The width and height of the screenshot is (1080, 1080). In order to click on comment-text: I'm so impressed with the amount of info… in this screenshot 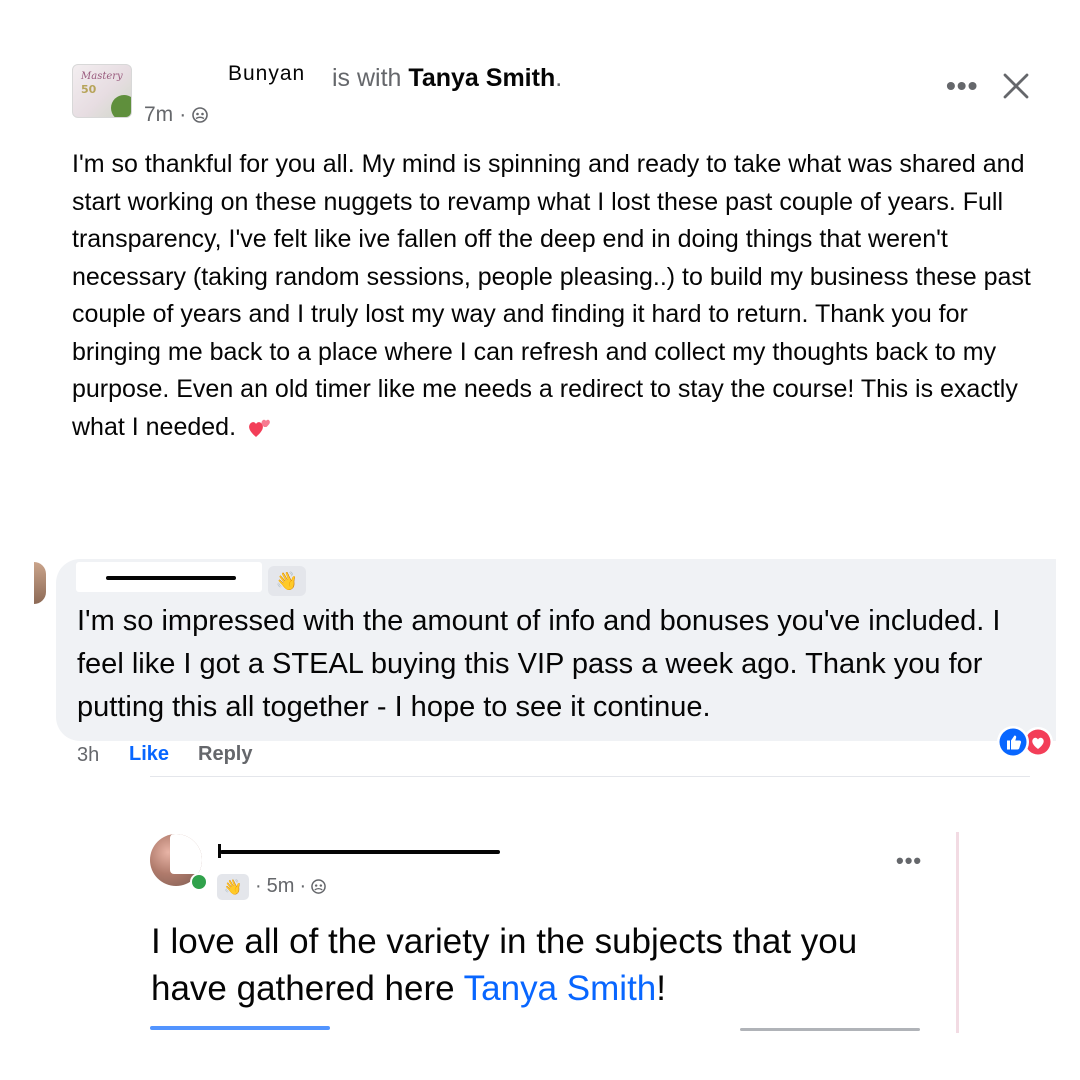, I will do `click(539, 664)`.